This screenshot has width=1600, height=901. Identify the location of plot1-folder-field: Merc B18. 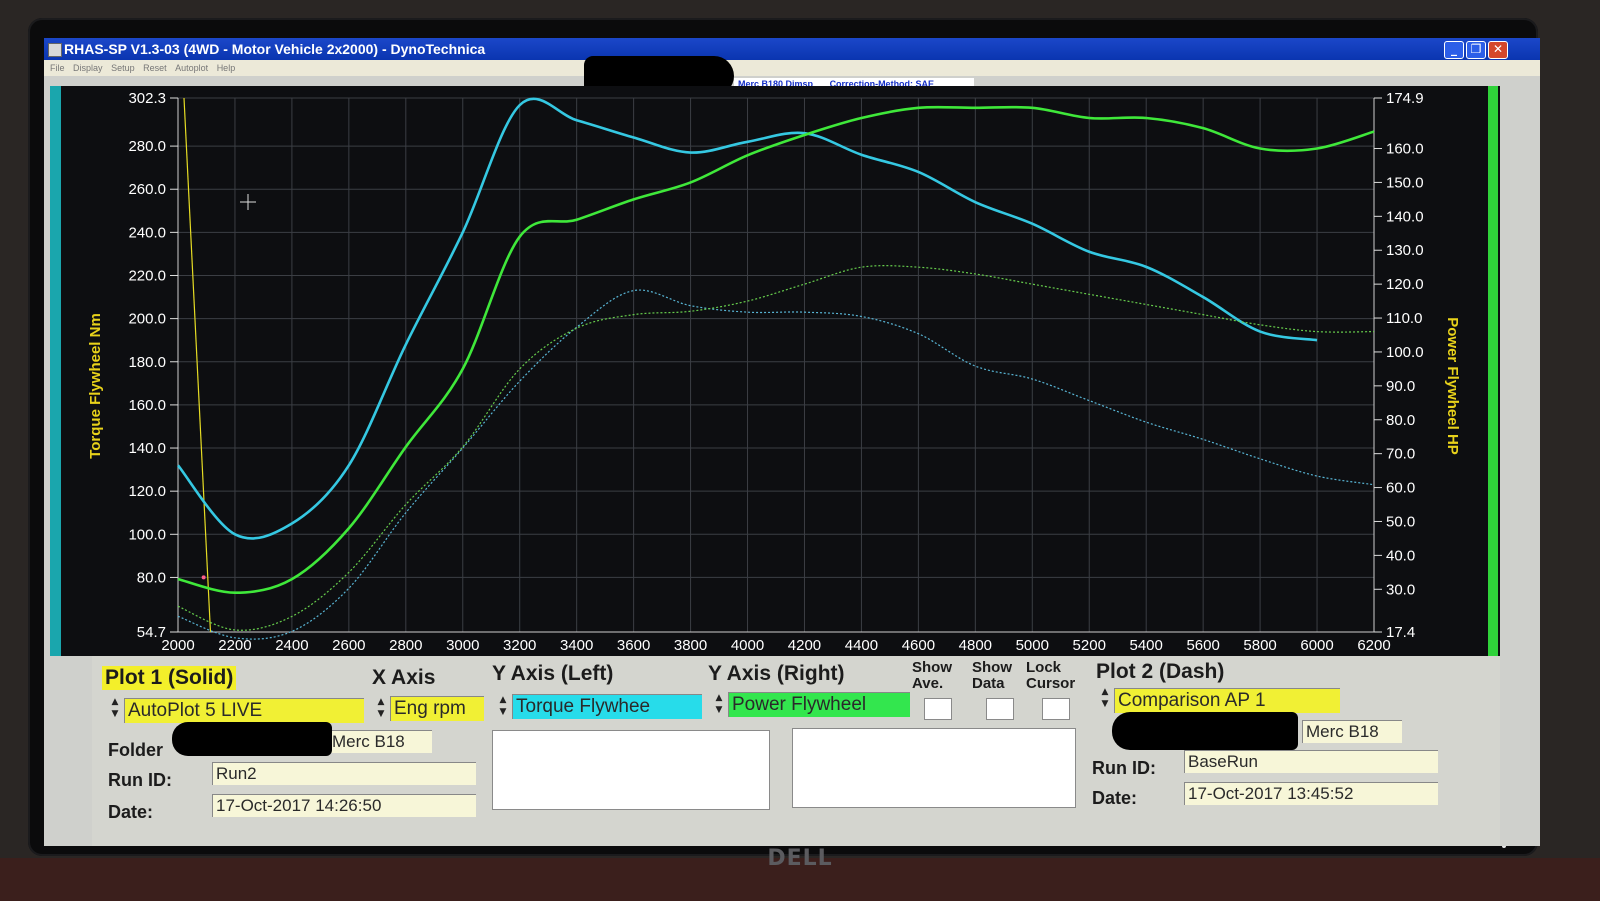
(380, 741).